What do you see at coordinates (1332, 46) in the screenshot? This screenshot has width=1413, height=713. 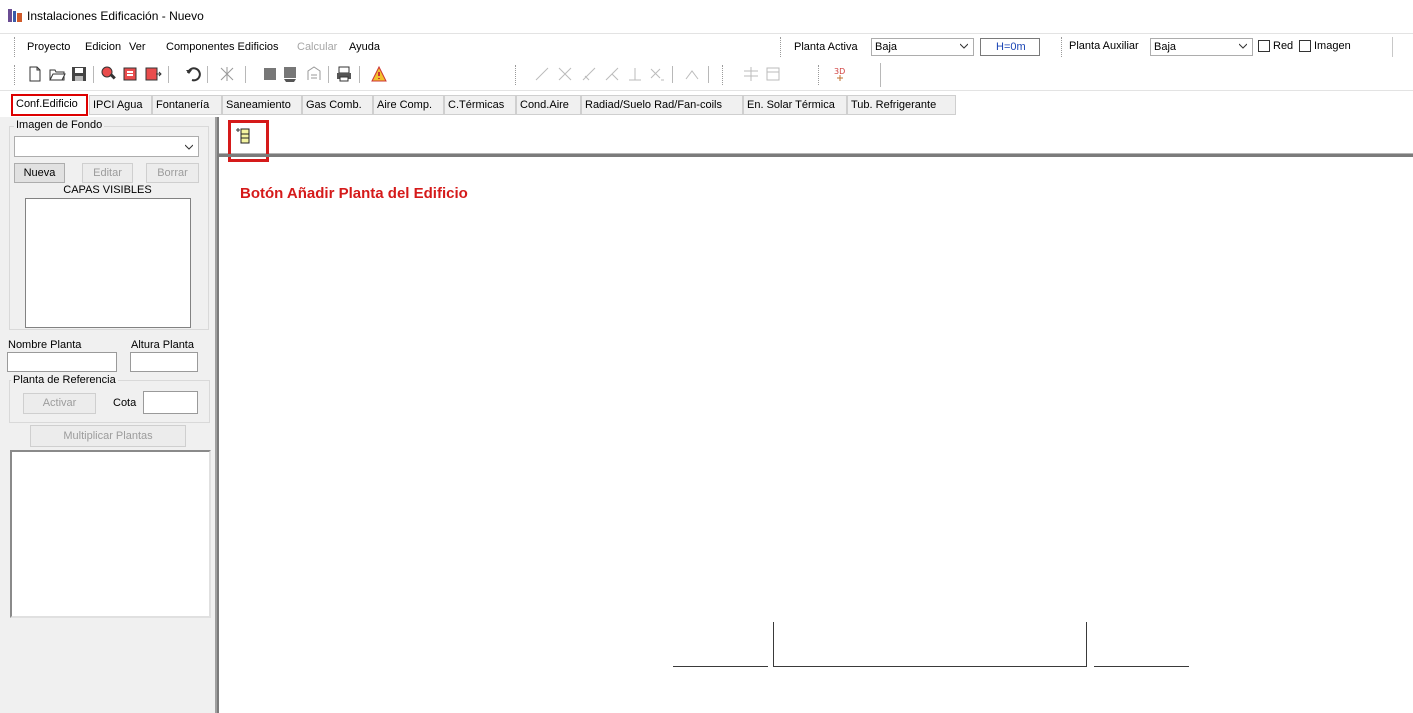 I see `imagen-label: Imagen` at bounding box center [1332, 46].